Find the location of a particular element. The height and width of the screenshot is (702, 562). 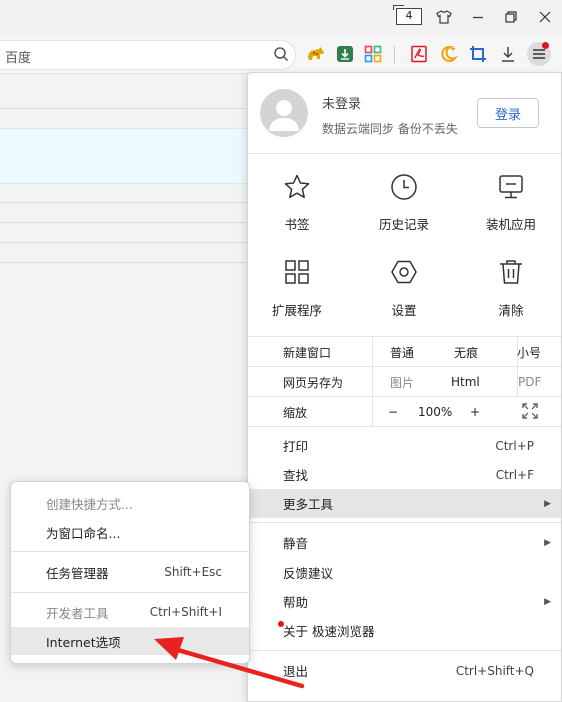

account-status: 未登录 is located at coordinates (342, 104).